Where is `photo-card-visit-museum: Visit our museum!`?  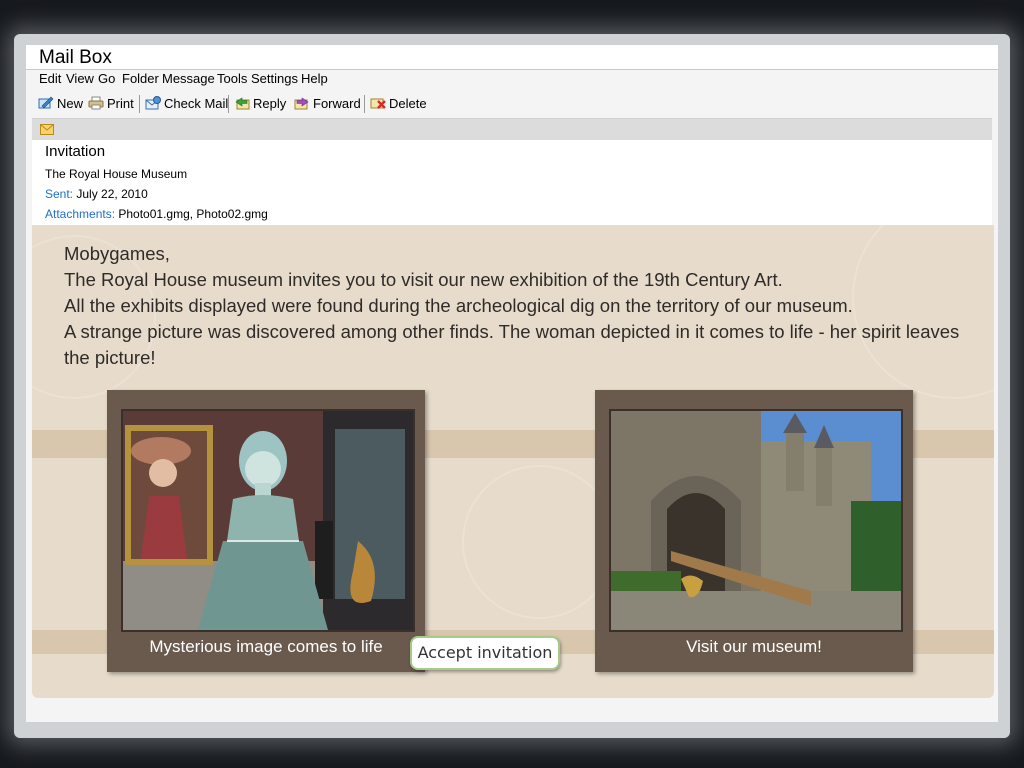 photo-card-visit-museum: Visit our museum! is located at coordinates (754, 531).